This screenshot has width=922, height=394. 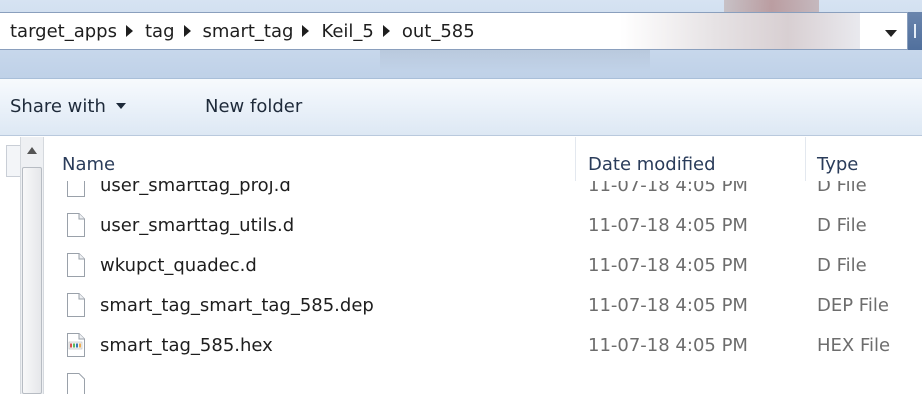 What do you see at coordinates (237, 305) in the screenshot?
I see `file-name: smart_tag_smart_tag_585.dep` at bounding box center [237, 305].